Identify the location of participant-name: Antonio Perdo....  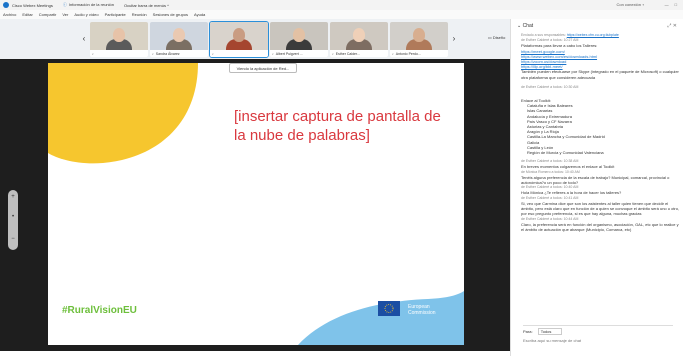
(408, 53).